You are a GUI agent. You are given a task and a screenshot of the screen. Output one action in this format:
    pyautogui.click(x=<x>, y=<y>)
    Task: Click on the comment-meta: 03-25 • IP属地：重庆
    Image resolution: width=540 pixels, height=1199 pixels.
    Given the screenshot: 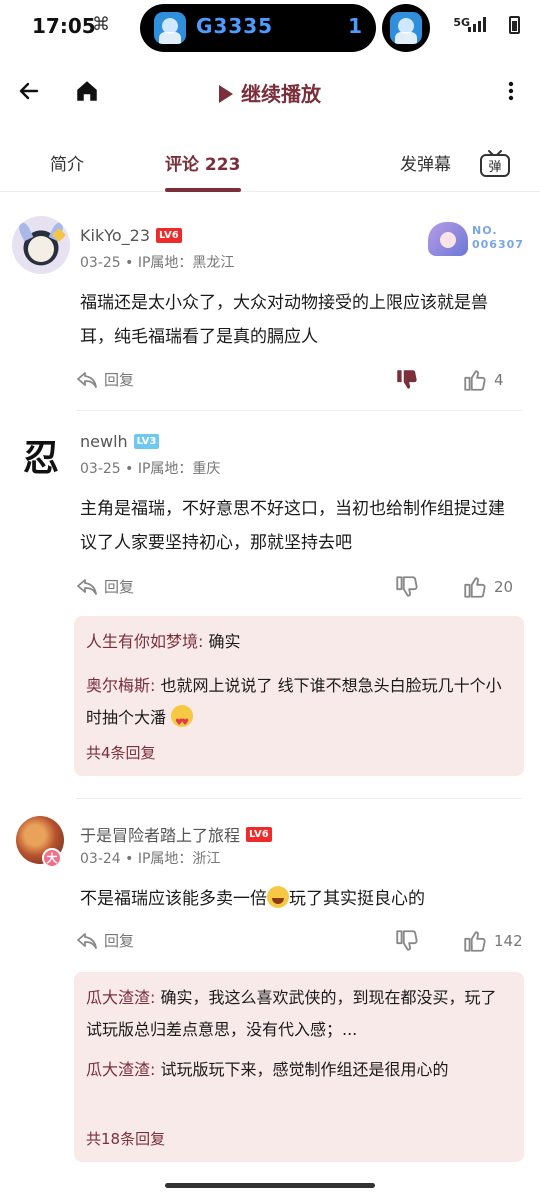 What is the action you would take?
    pyautogui.click(x=150, y=469)
    